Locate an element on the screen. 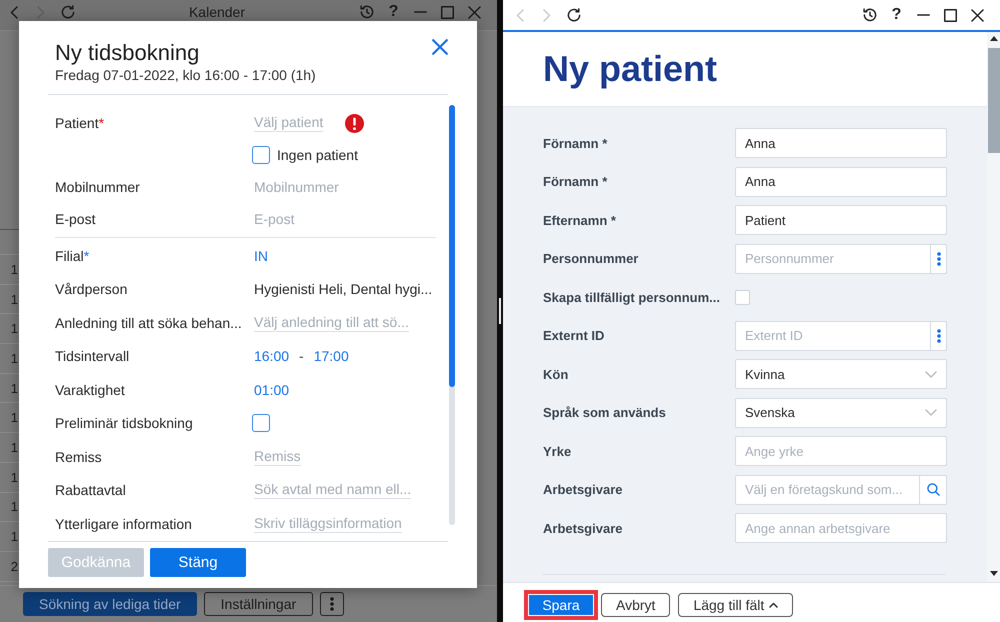 The width and height of the screenshot is (1000, 622). more-button is located at coordinates (332, 604).